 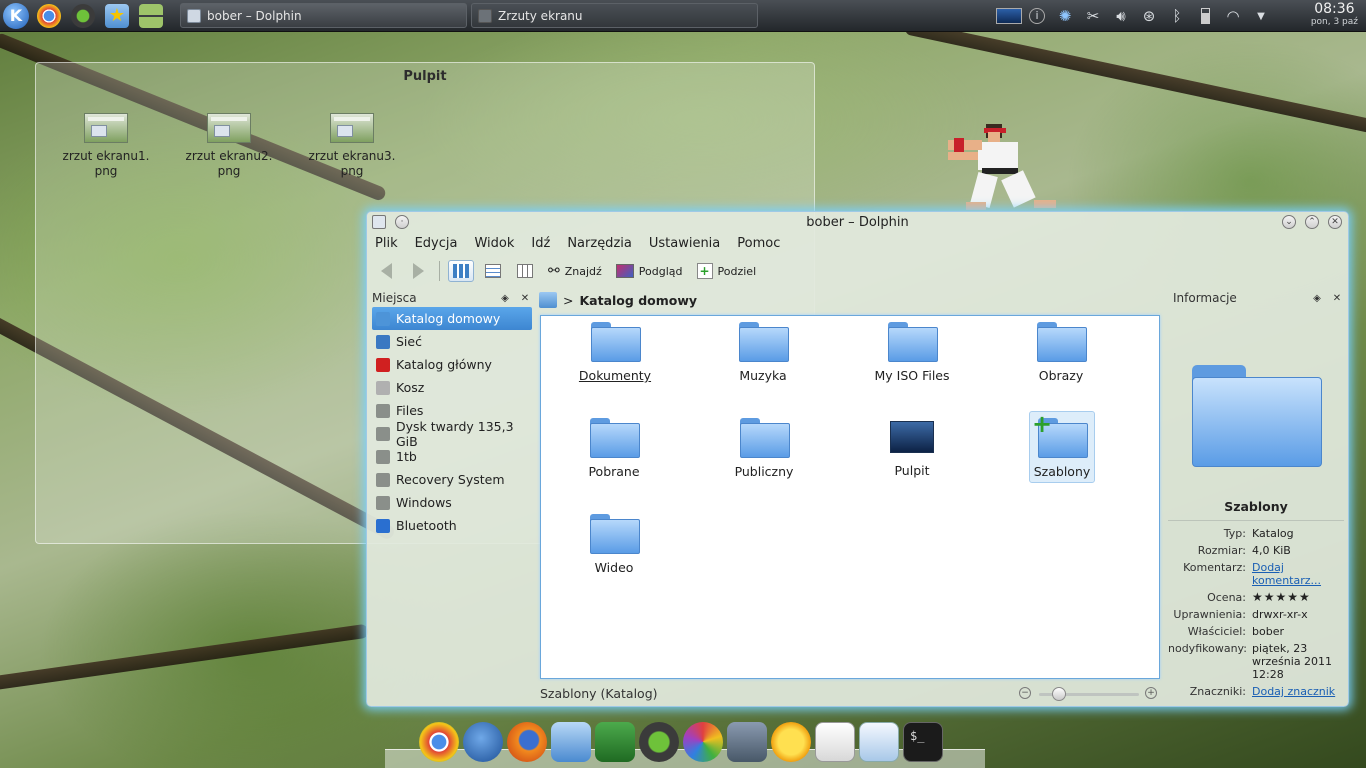 I want to click on place-item: Katalog główny, so click(x=452, y=364).